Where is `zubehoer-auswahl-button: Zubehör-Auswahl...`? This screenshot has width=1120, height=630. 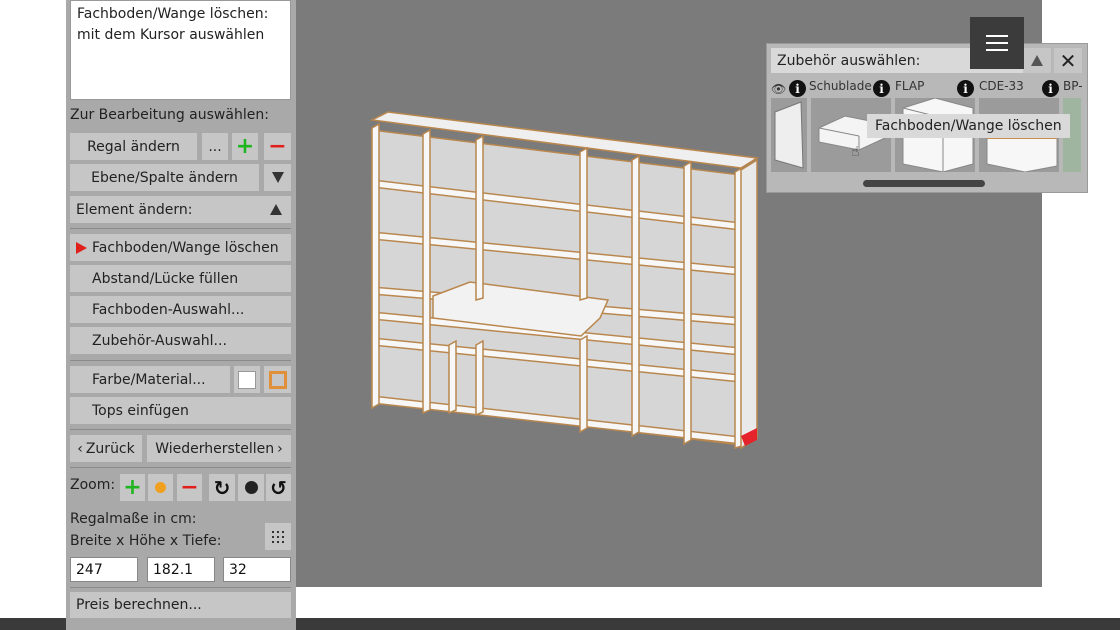 zubehoer-auswahl-button: Zubehör-Auswahl... is located at coordinates (180, 340).